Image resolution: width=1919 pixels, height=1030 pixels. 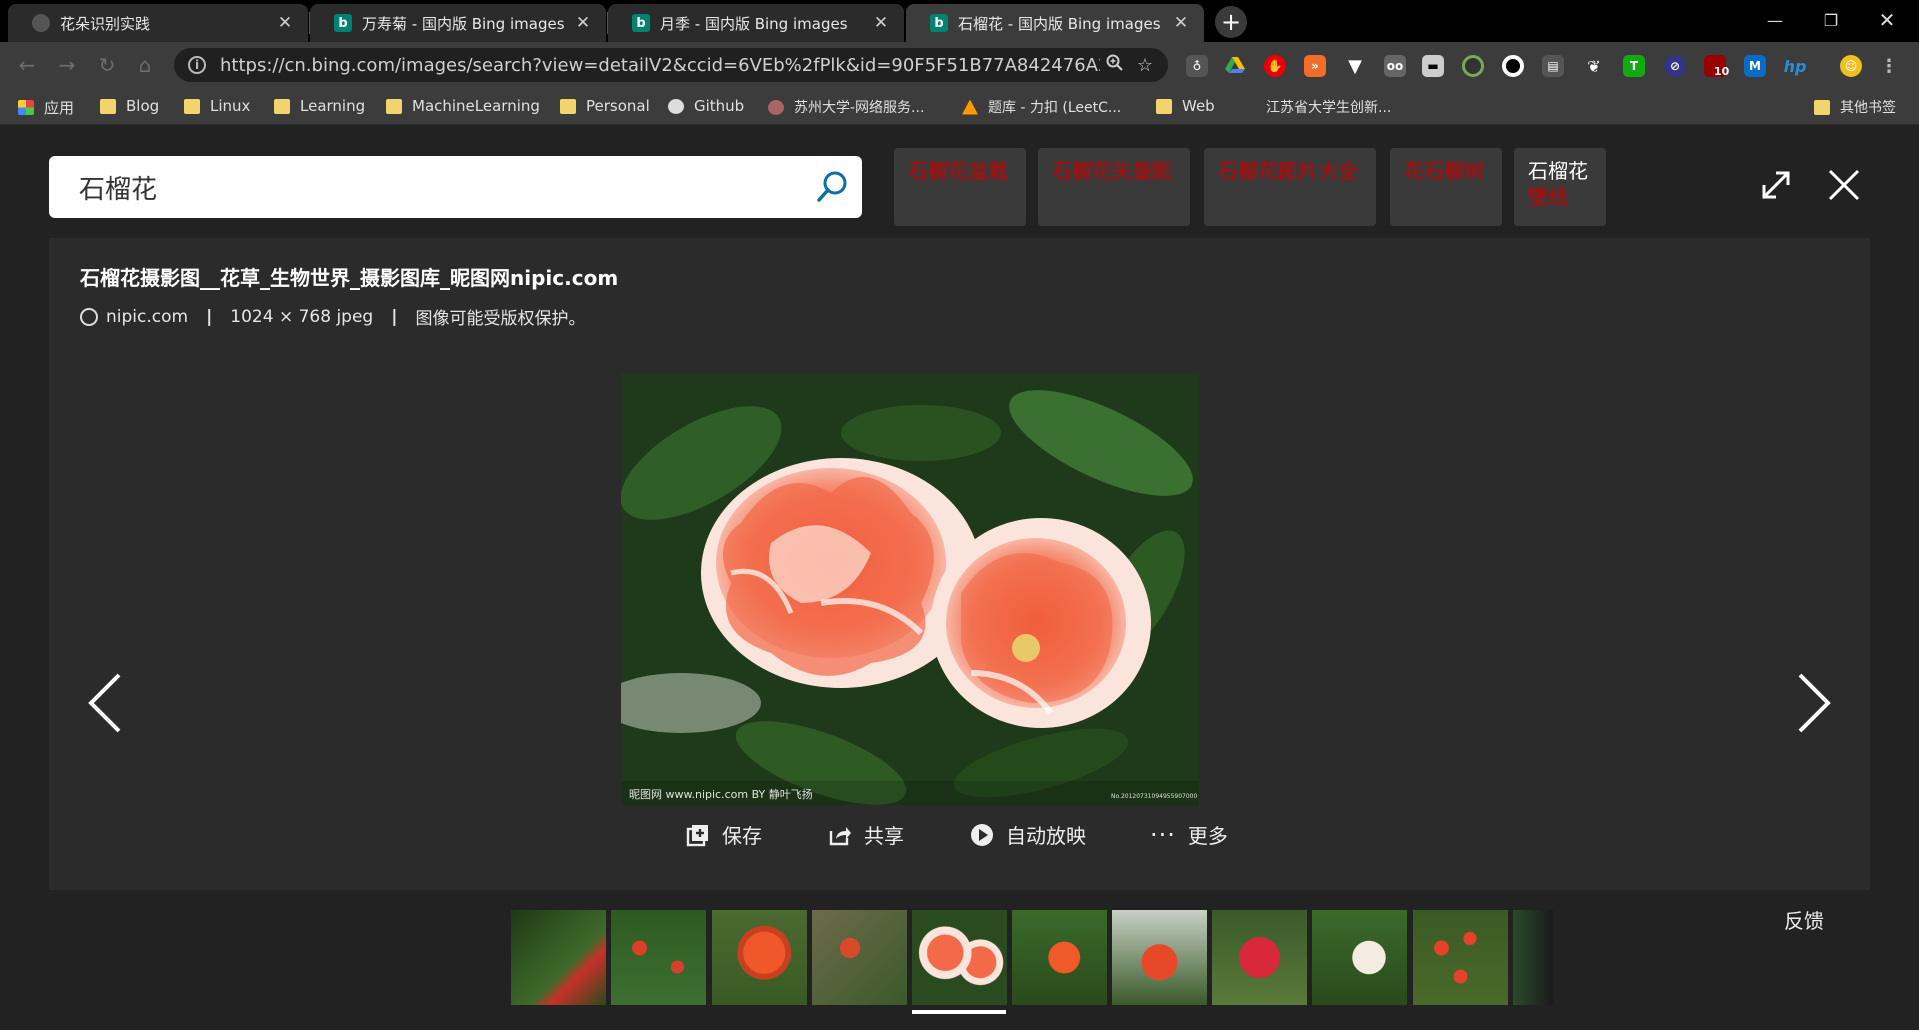 I want to click on bookmark-machinelearning: MachineLearning, so click(x=463, y=106).